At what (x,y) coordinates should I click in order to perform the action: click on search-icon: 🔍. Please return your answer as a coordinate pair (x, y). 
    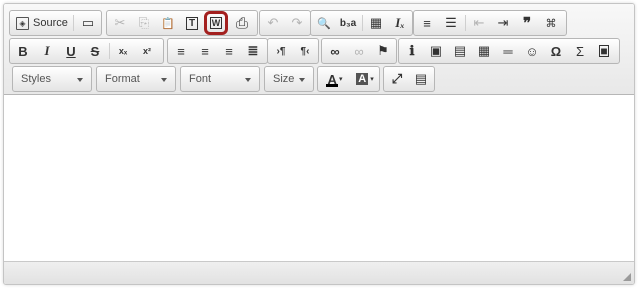
    Looking at the image, I should click on (324, 23).